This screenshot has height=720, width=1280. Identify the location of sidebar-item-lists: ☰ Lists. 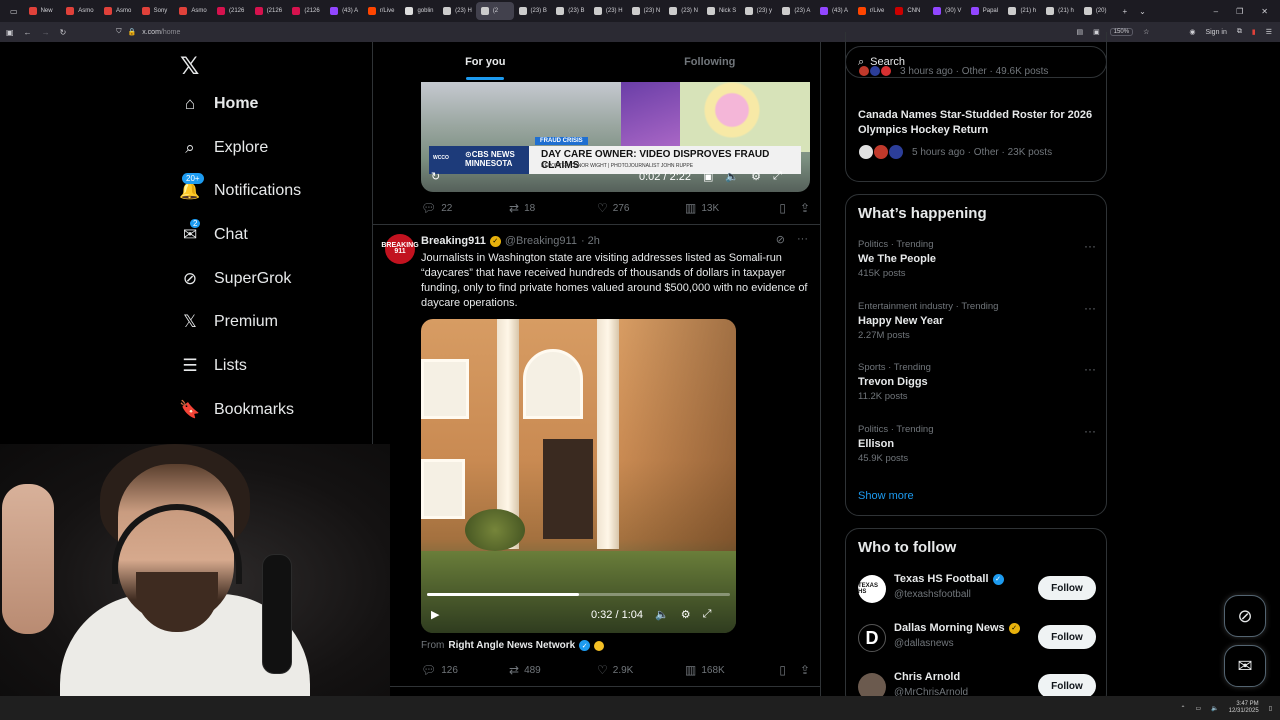
(213, 366).